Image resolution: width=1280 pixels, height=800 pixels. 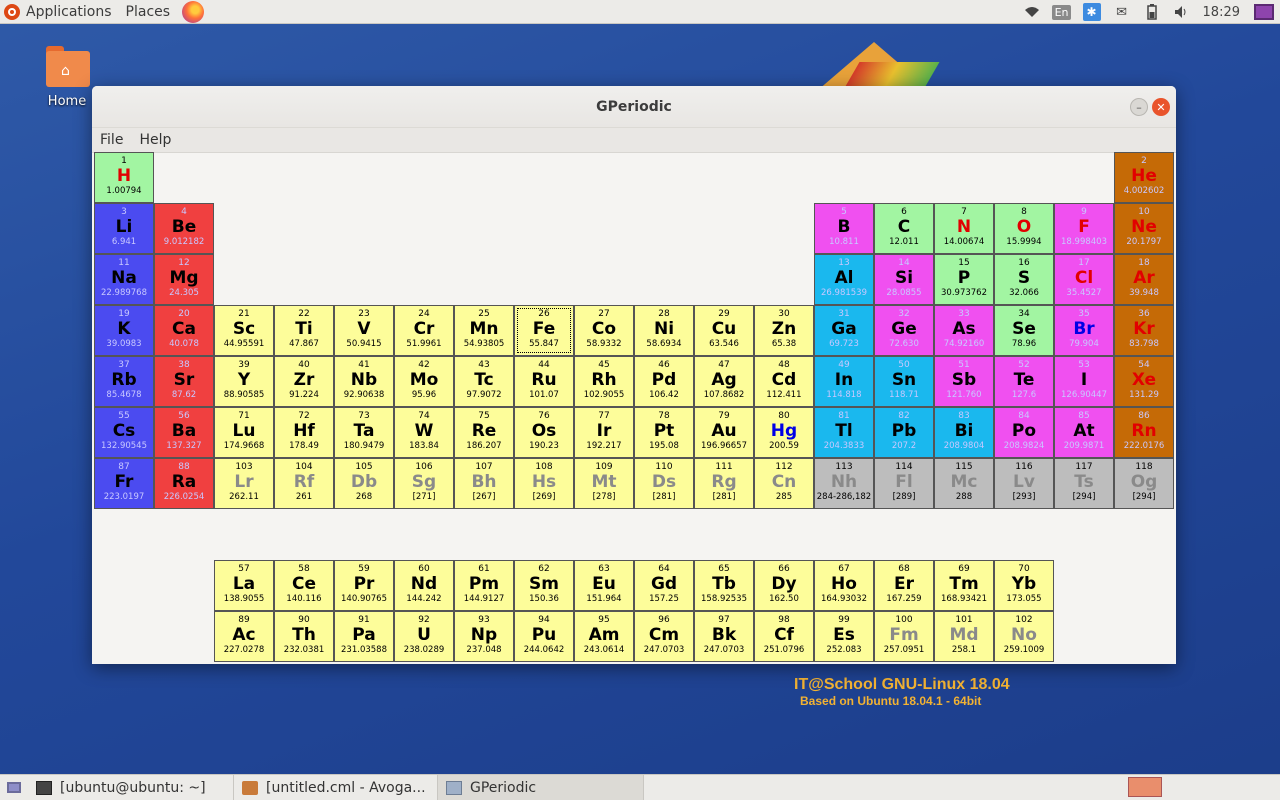 What do you see at coordinates (364, 483) in the screenshot?
I see `element-cell-db: 105 Db 268` at bounding box center [364, 483].